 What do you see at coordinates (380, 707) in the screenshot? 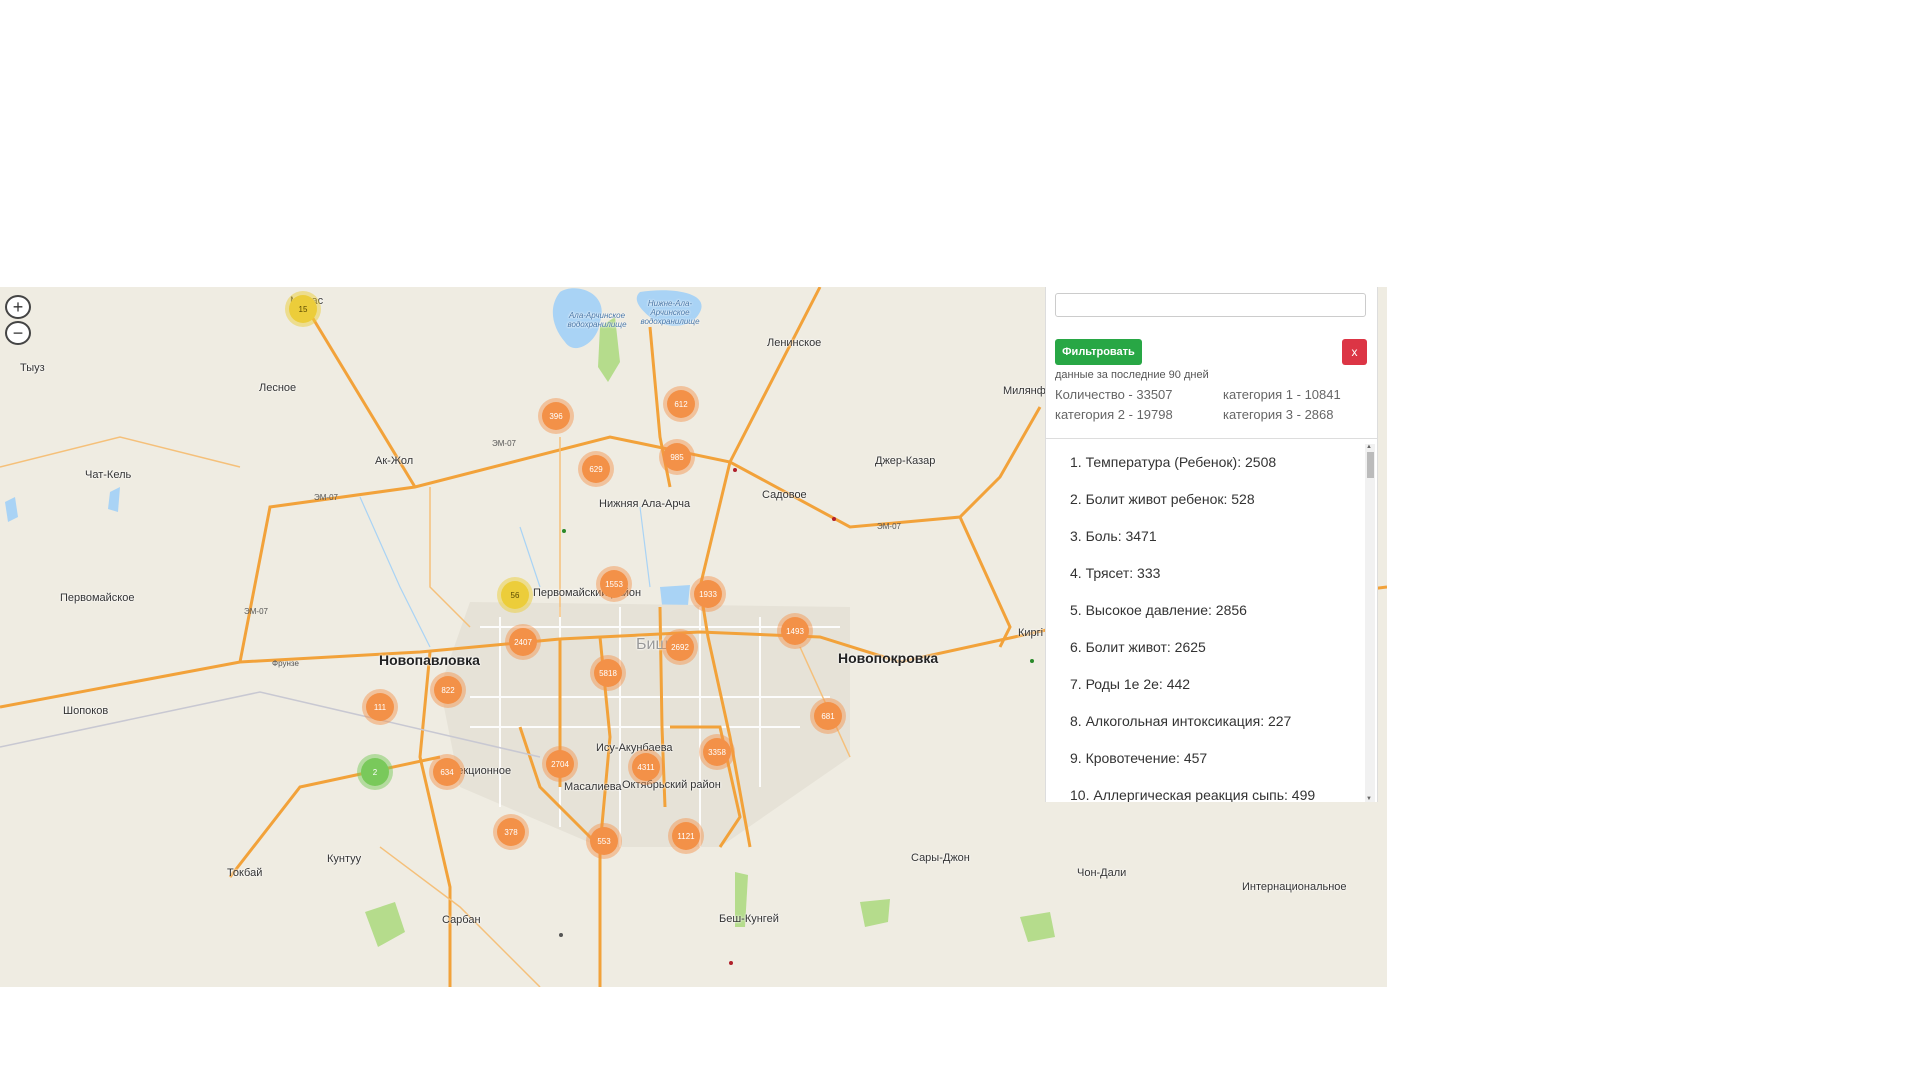
I see `cluster-marker: 111` at bounding box center [380, 707].